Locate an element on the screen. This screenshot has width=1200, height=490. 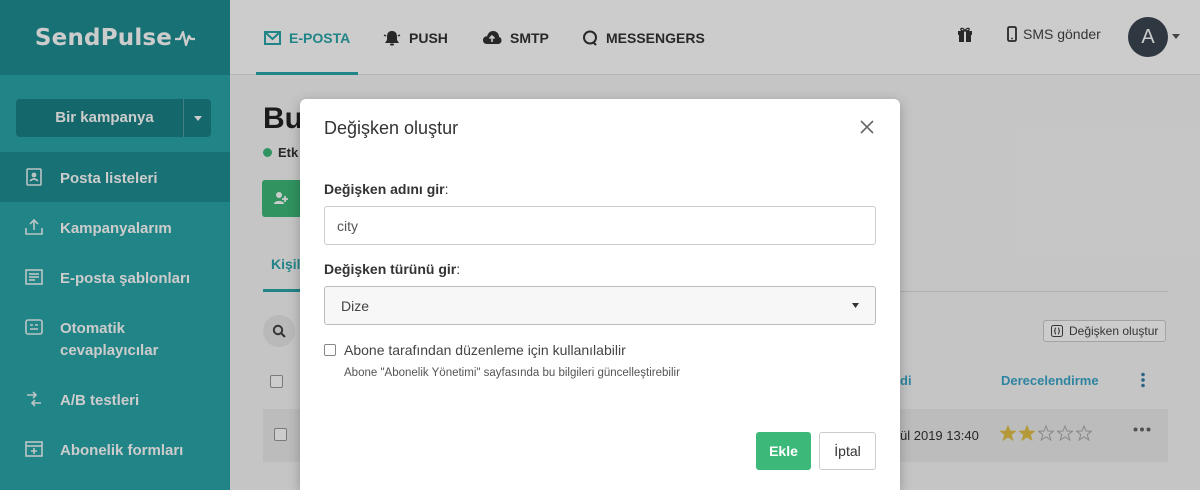
close-icon is located at coordinates (867, 127).